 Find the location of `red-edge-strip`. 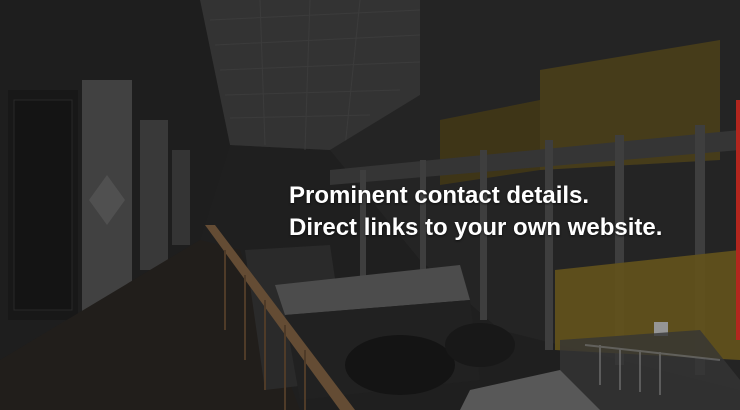

red-edge-strip is located at coordinates (738, 220).